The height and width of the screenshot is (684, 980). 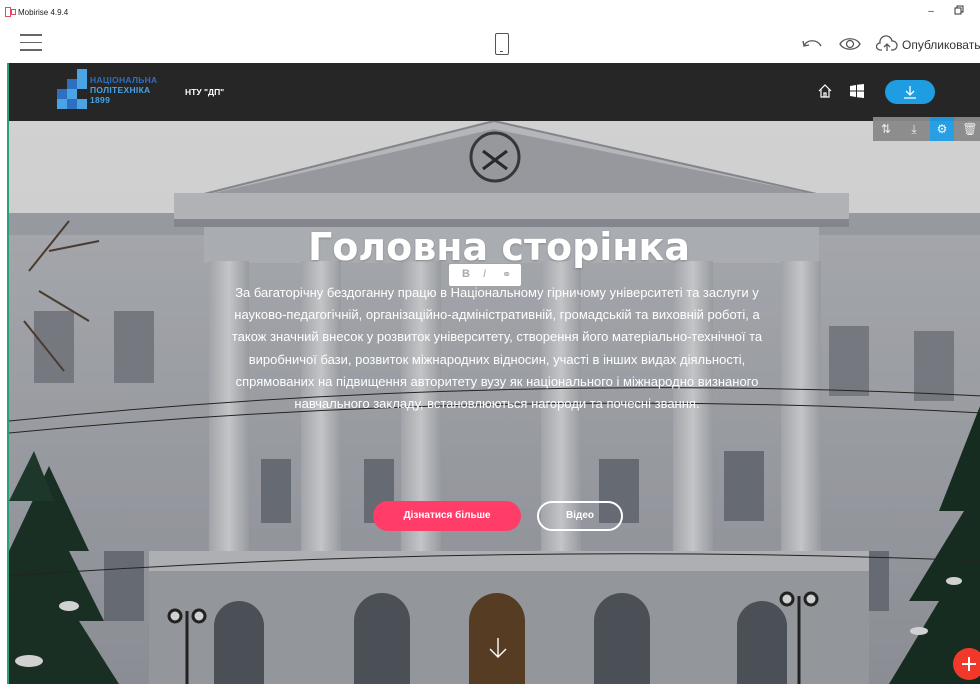 I want to click on download-button, so click(x=910, y=92).